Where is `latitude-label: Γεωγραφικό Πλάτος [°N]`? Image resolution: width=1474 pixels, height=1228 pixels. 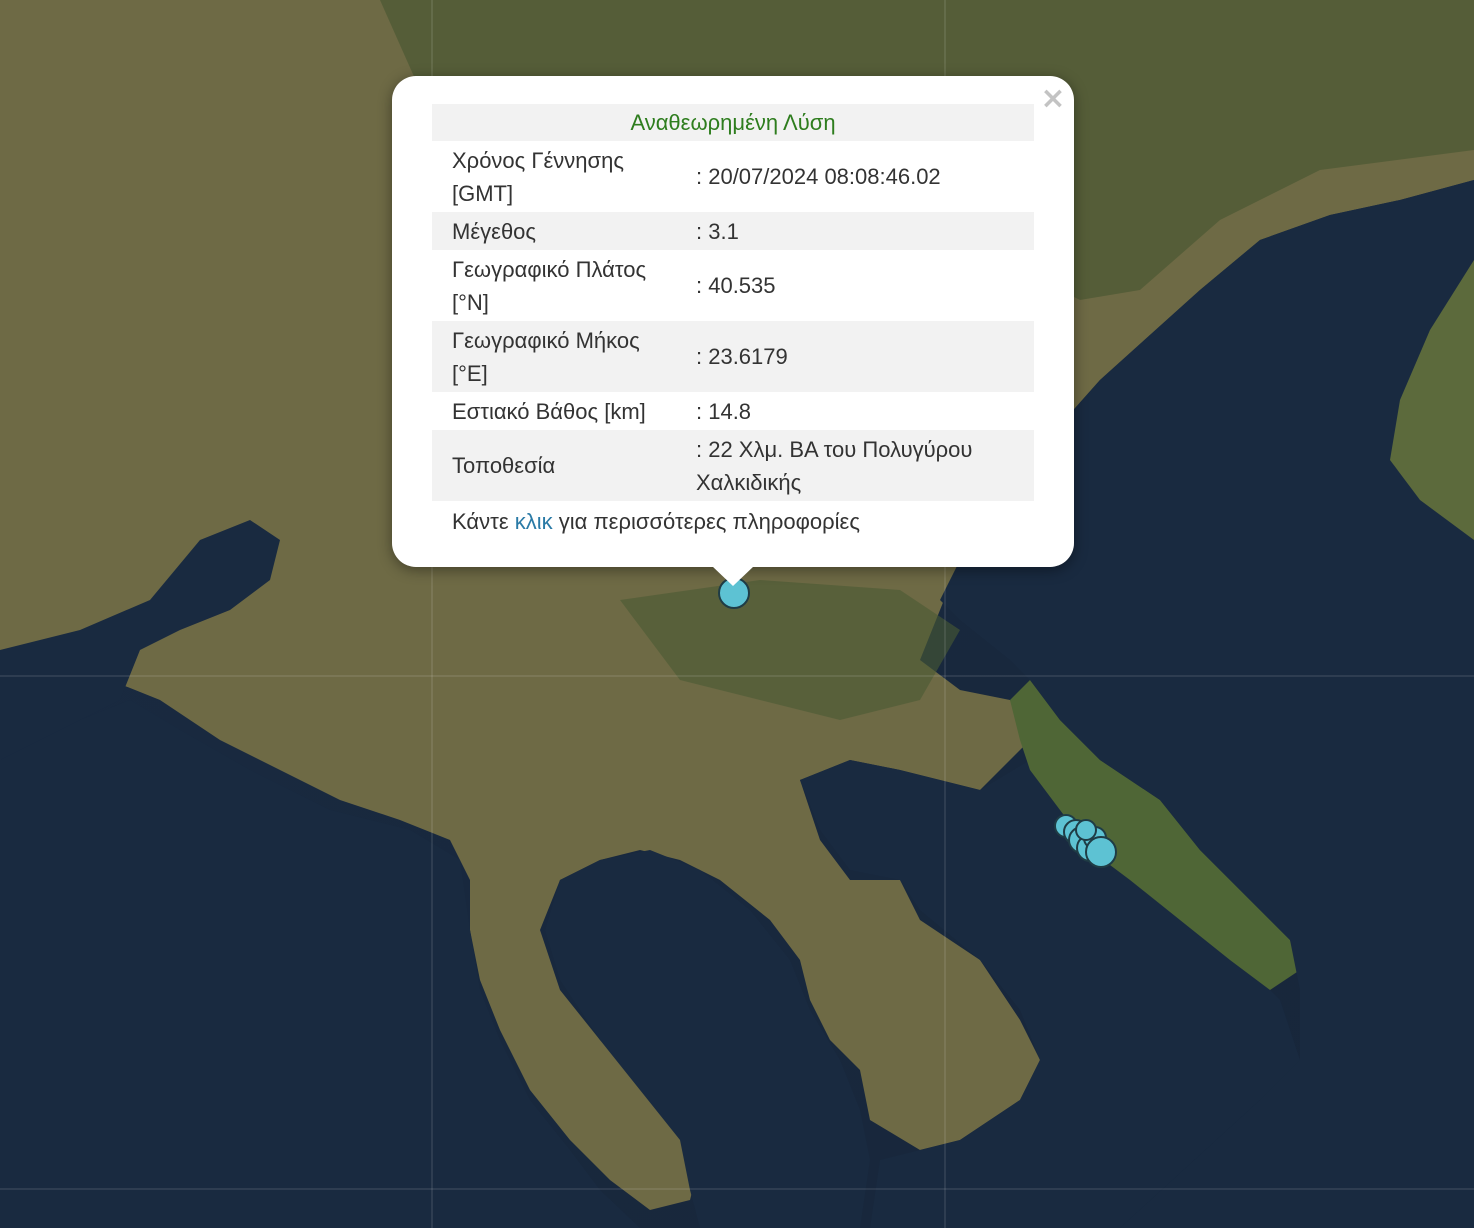
latitude-label: Γεωγραφικό Πλάτος [°N] is located at coordinates (549, 285).